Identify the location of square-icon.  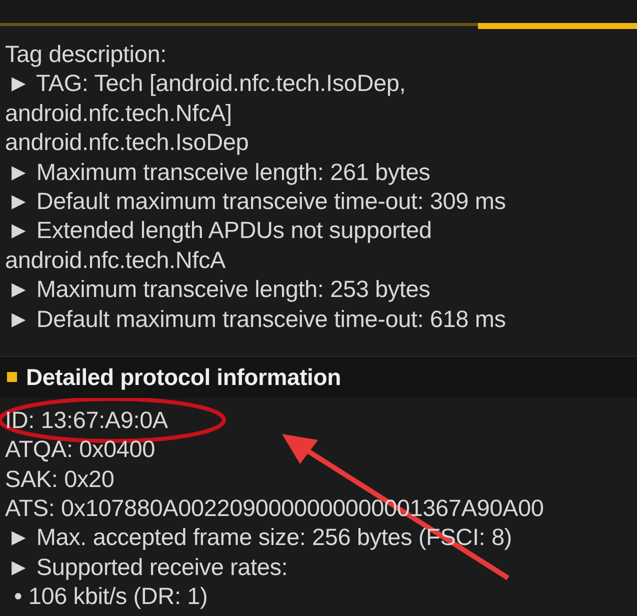
(12, 377).